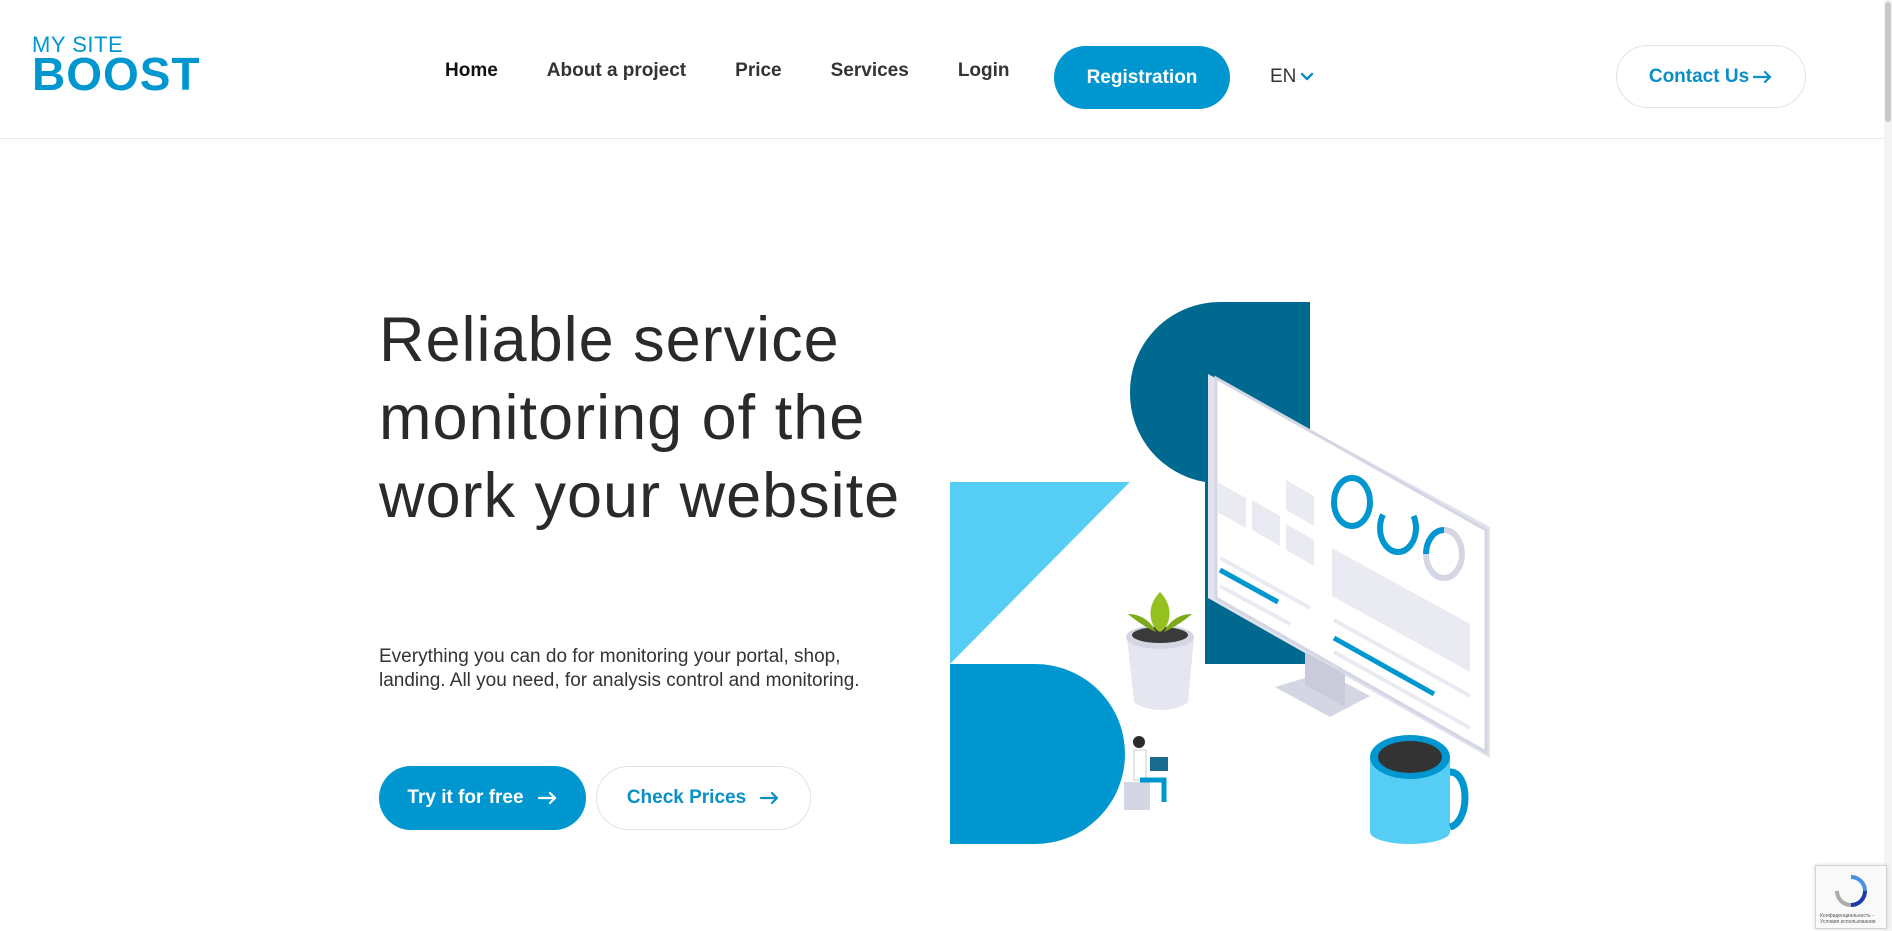 This screenshot has width=1892, height=931. What do you see at coordinates (758, 71) in the screenshot?
I see `nav-price: Price` at bounding box center [758, 71].